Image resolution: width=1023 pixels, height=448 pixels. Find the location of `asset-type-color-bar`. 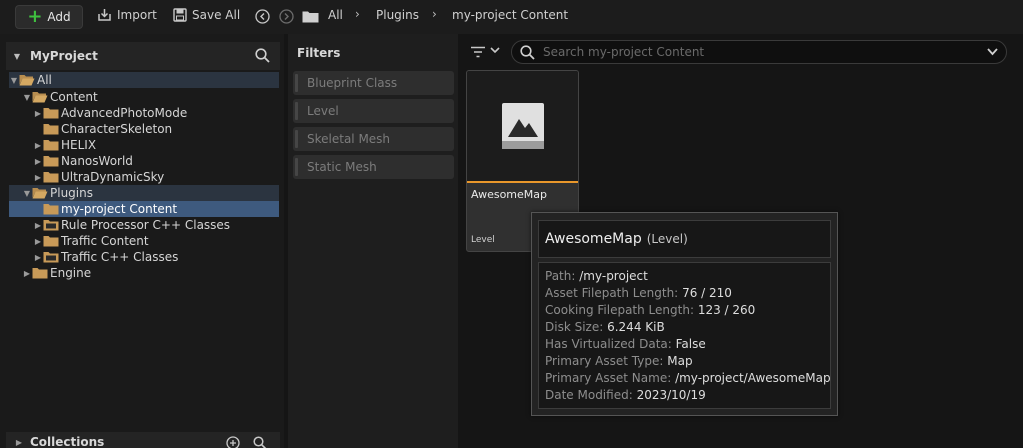

asset-type-color-bar is located at coordinates (522, 182).